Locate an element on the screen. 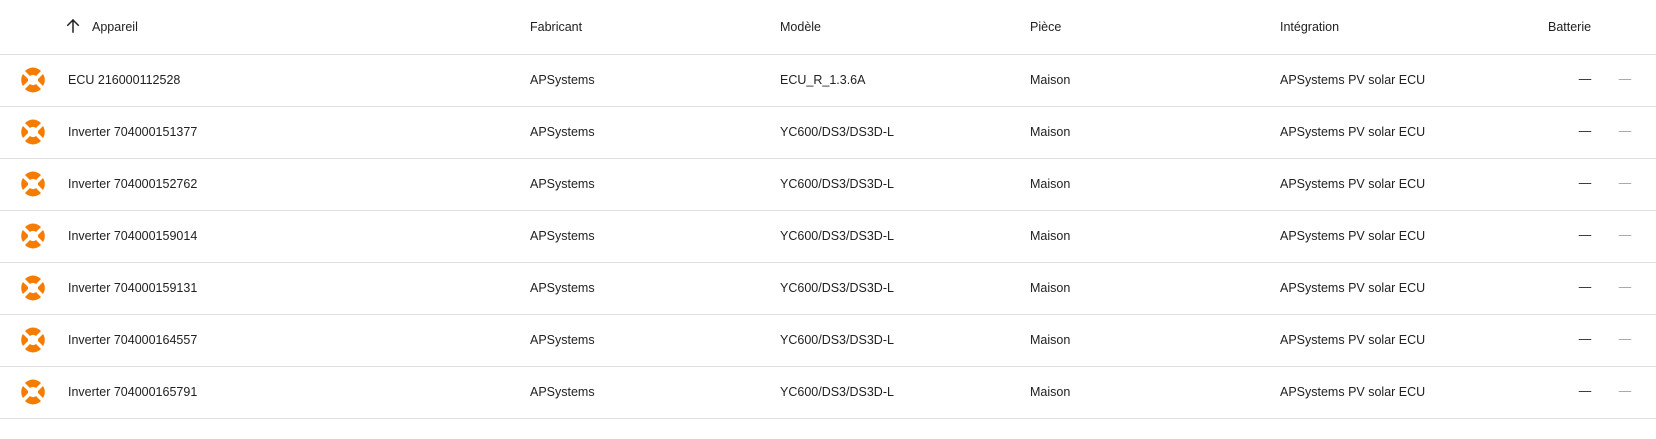 The width and height of the screenshot is (1656, 439). device-name: Inverter 704000159014 is located at coordinates (133, 236).